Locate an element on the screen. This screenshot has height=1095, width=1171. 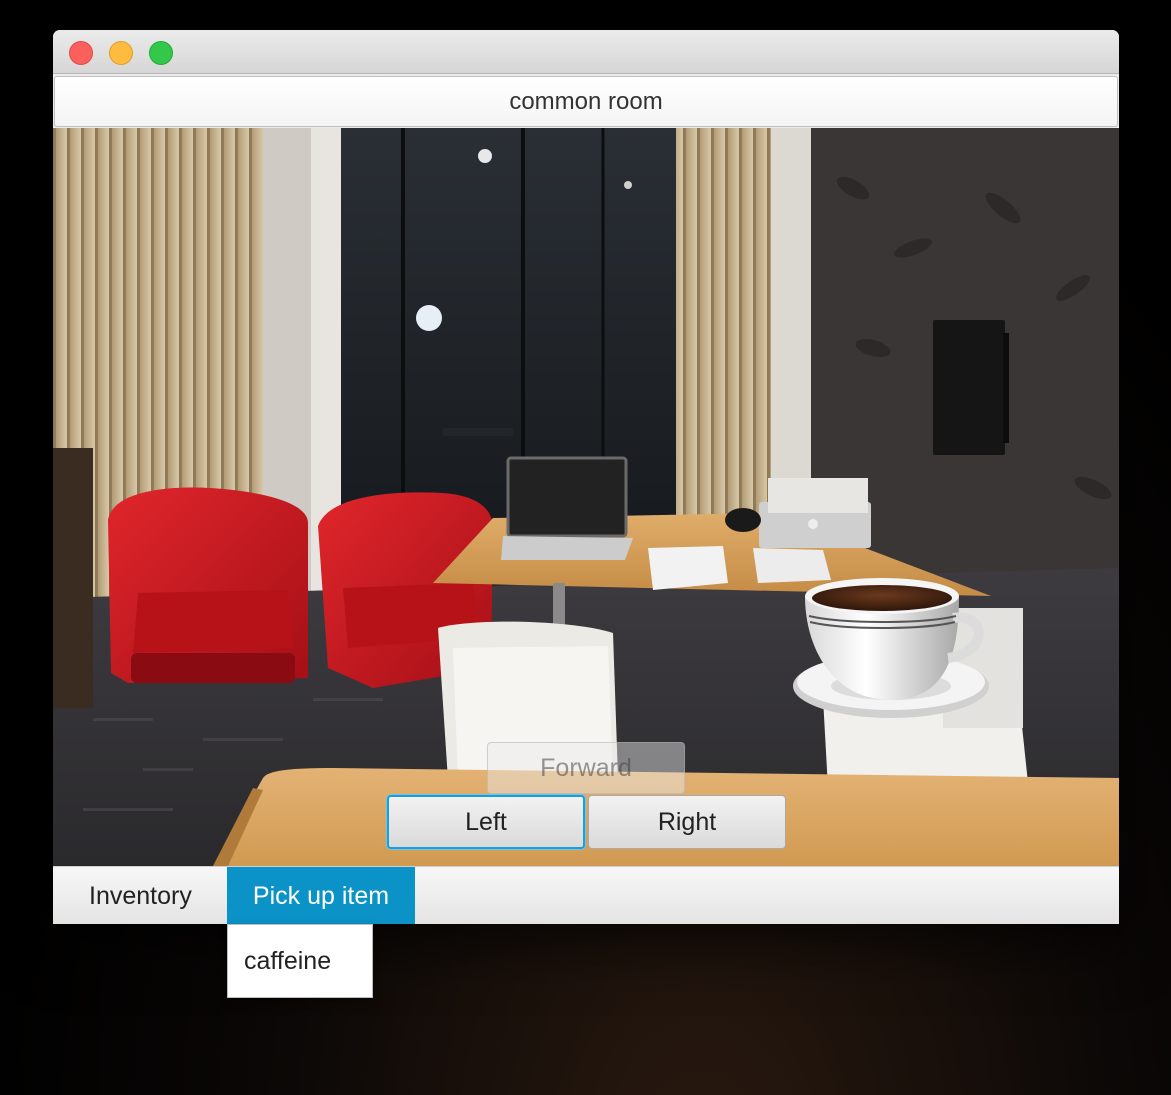
pick-up-dropdown: caffeine is located at coordinates (300, 961).